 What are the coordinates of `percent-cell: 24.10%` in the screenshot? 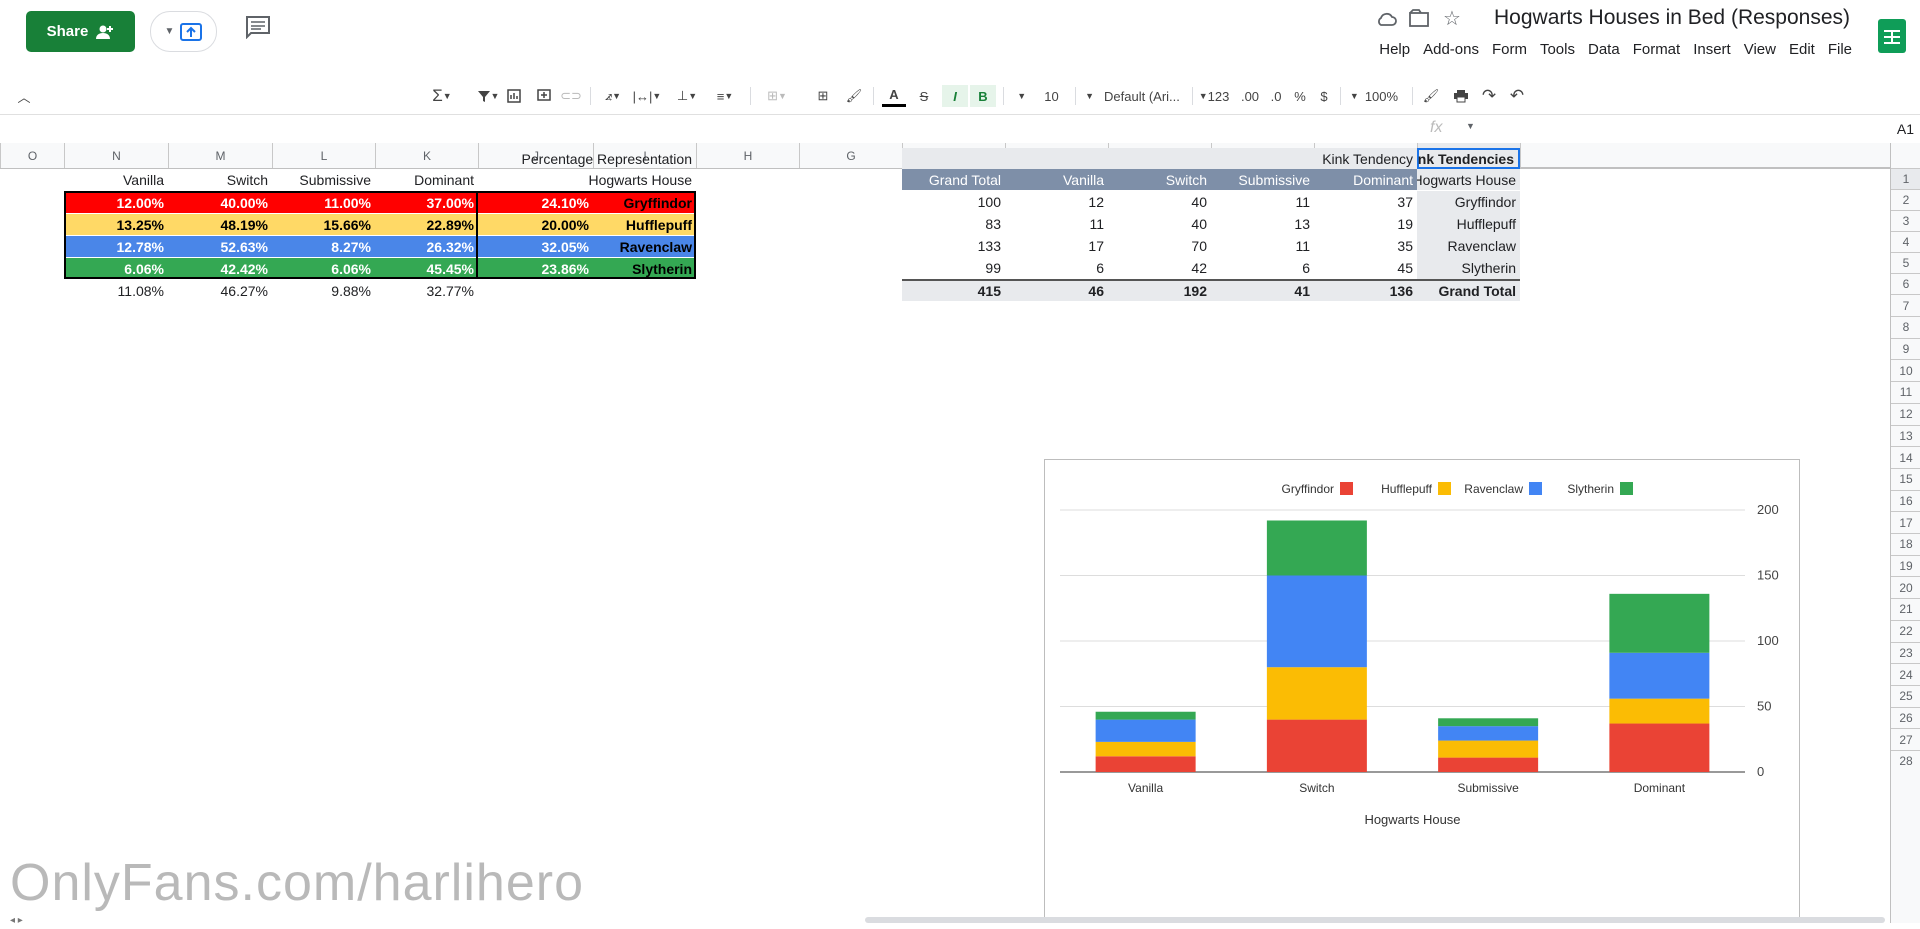 It's located at (535, 202).